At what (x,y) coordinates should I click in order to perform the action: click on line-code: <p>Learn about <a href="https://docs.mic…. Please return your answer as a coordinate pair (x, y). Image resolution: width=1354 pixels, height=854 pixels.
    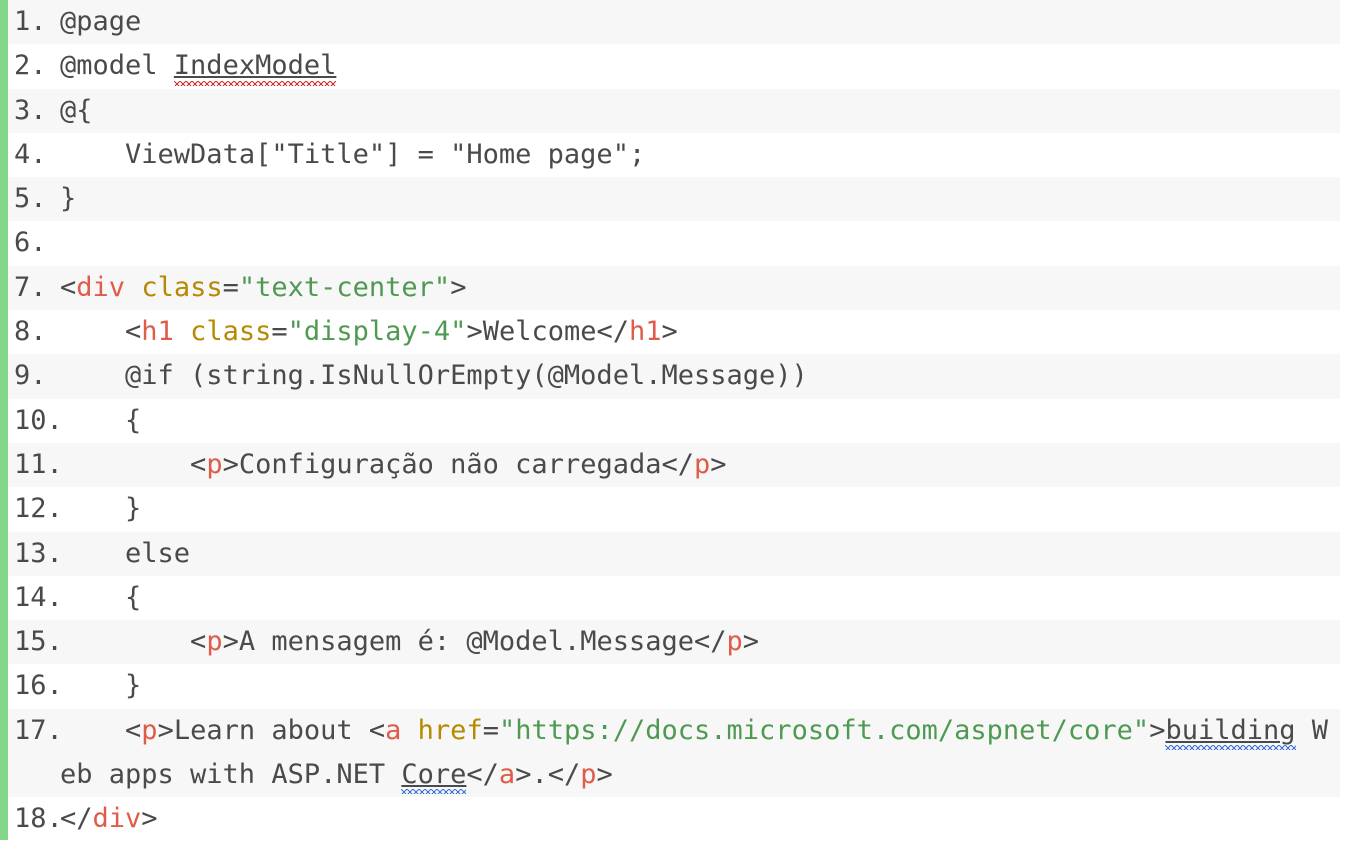
    Looking at the image, I should click on (700, 753).